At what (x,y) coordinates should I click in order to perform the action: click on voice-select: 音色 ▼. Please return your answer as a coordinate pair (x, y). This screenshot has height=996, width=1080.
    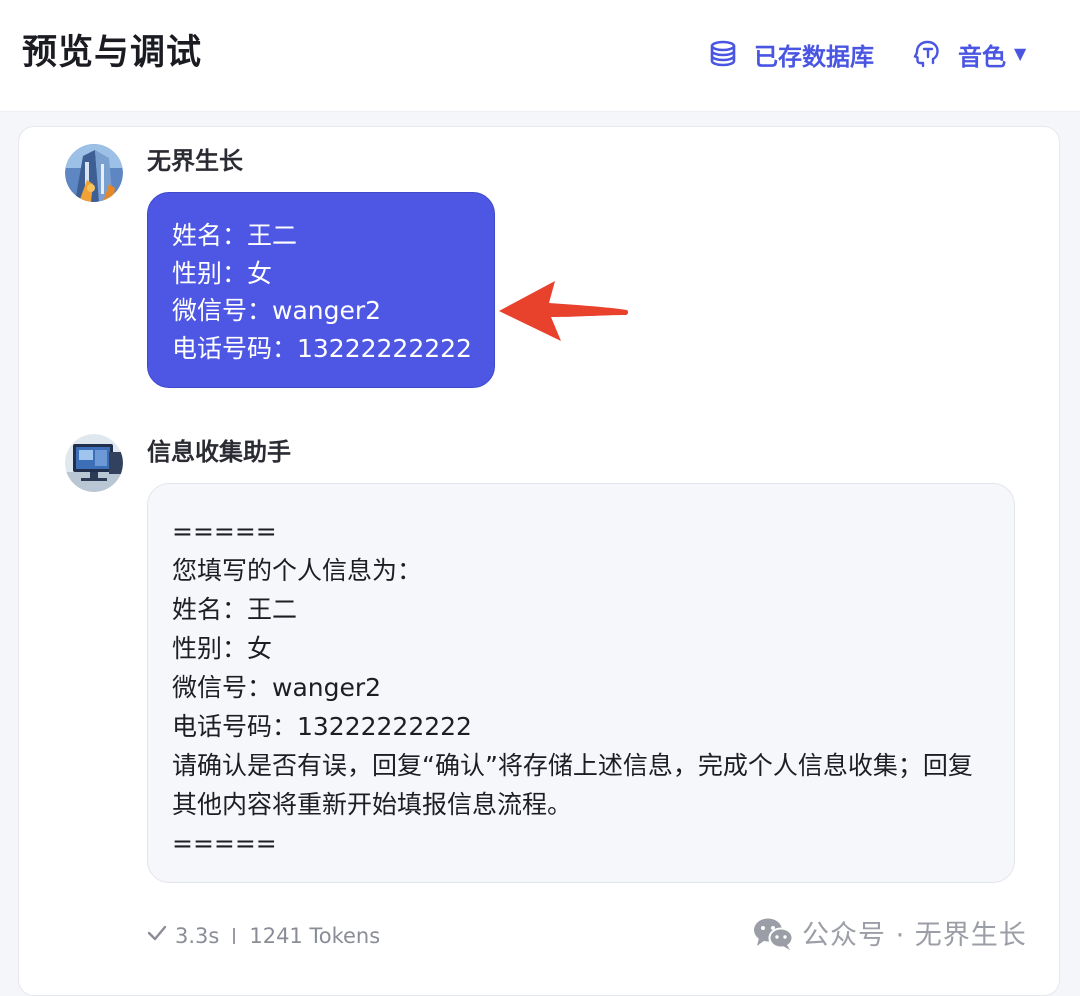
    Looking at the image, I should click on (969, 54).